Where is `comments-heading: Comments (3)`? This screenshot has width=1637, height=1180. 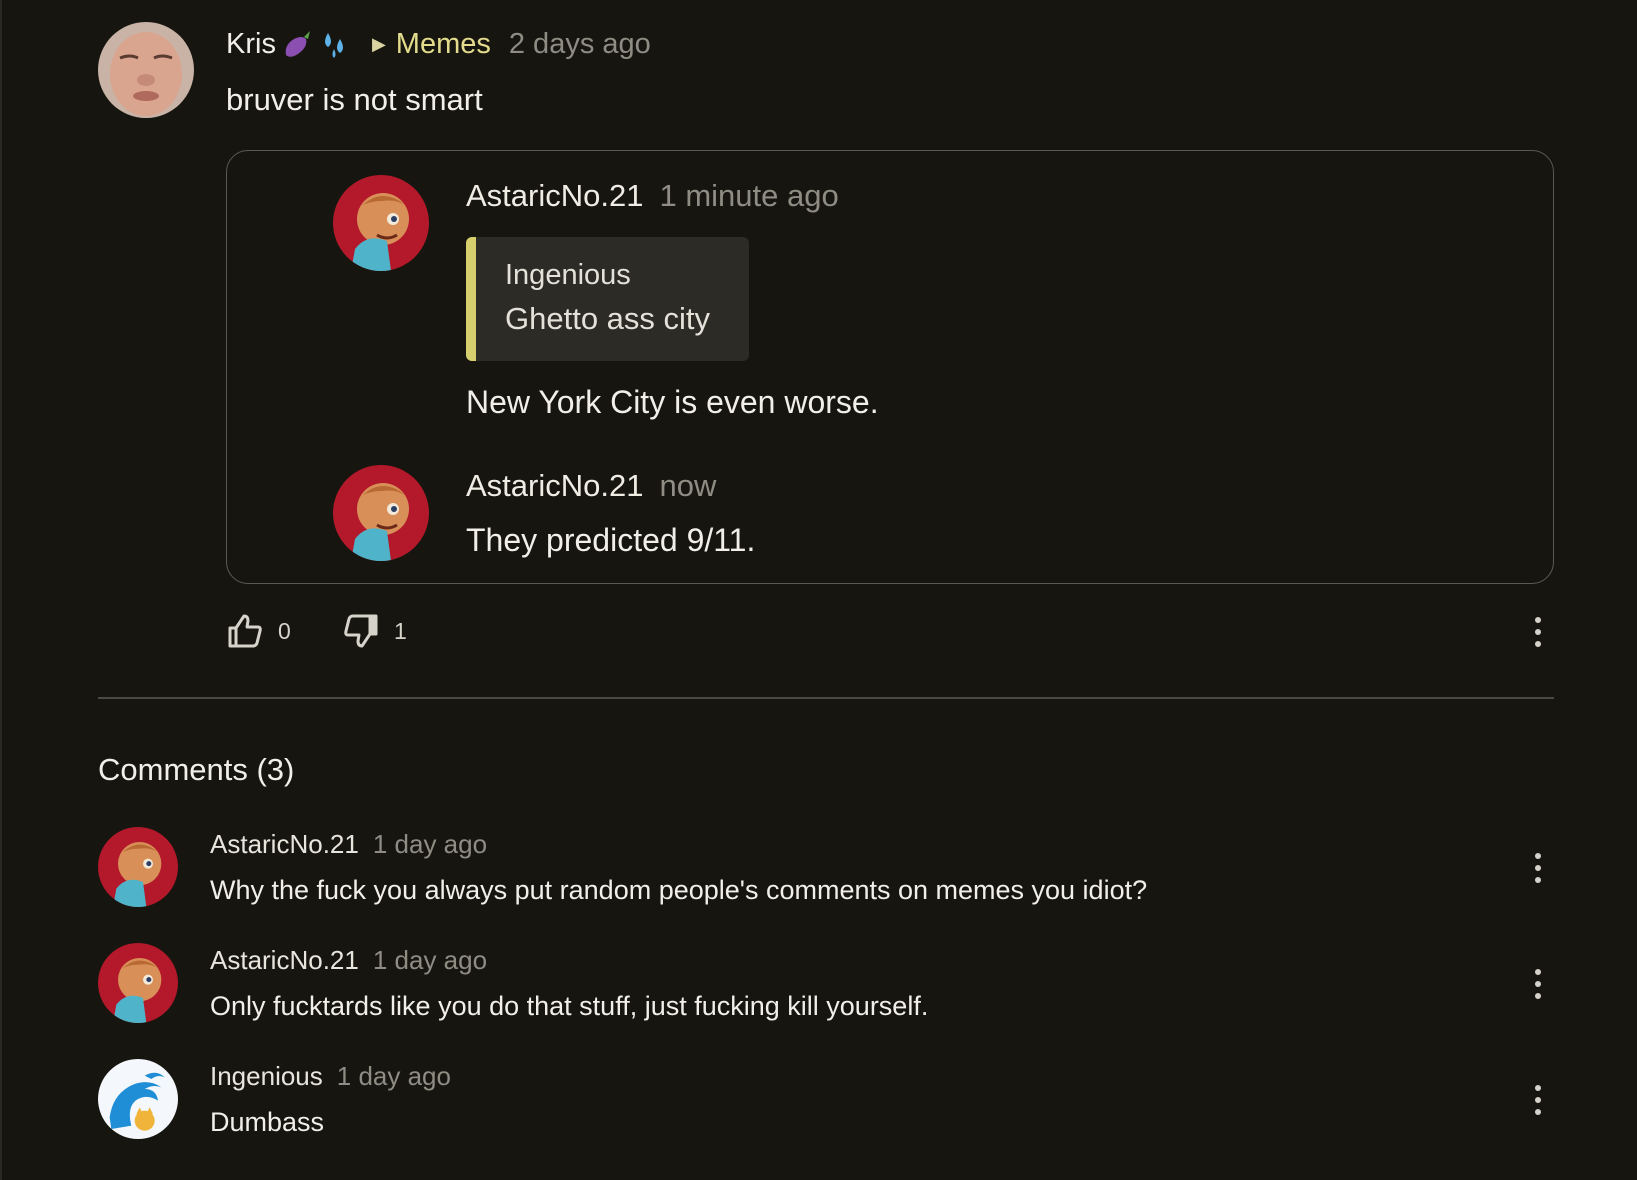
comments-heading: Comments (3) is located at coordinates (196, 769).